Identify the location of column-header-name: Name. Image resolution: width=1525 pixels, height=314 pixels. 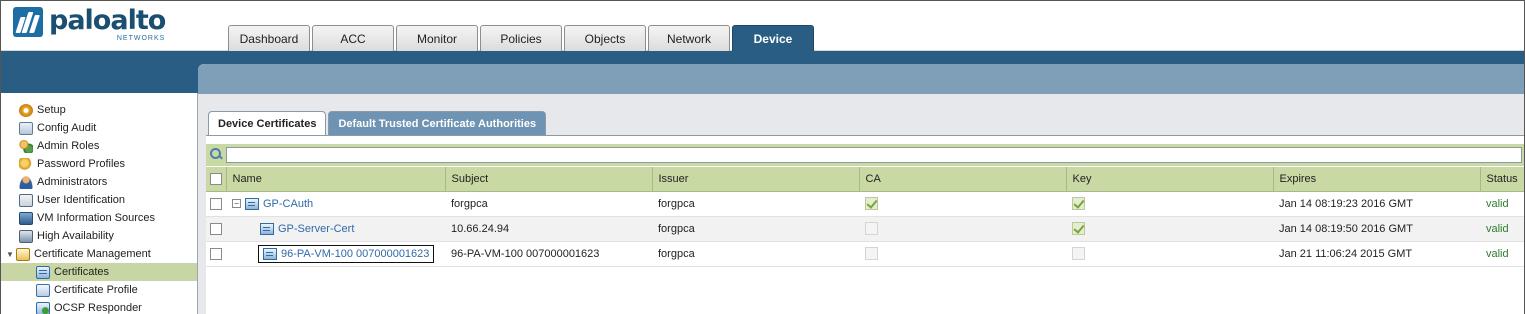
(336, 179).